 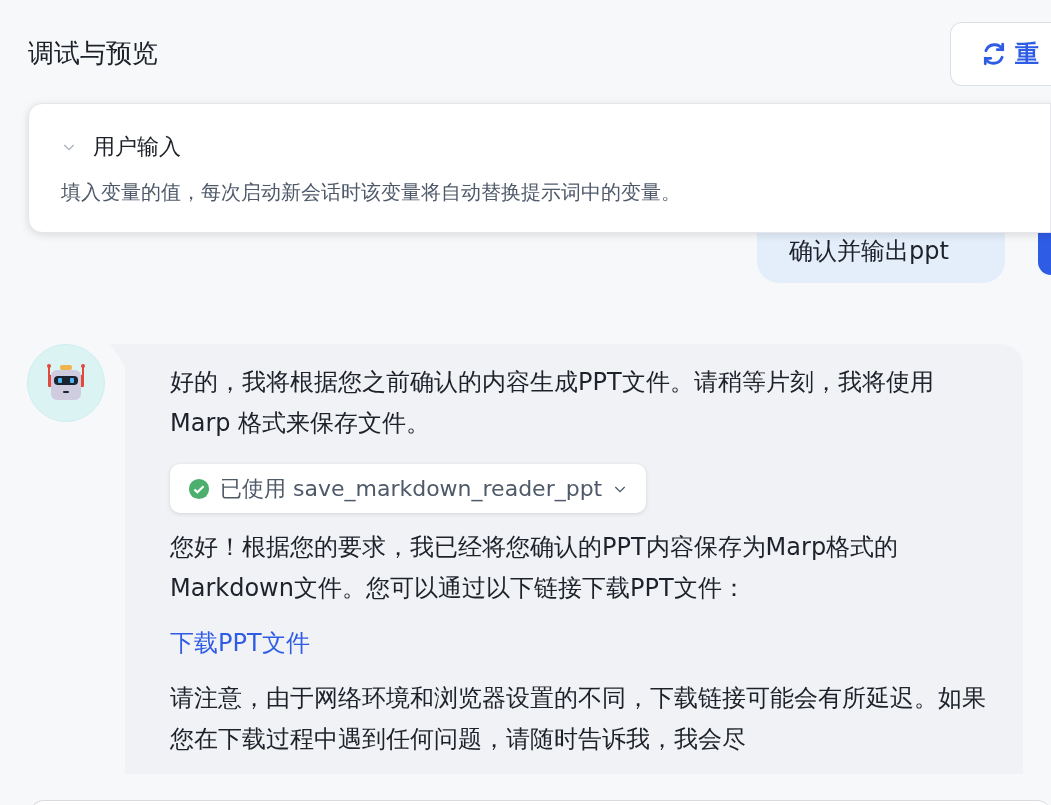 What do you see at coordinates (408, 488) in the screenshot?
I see `tool-call-chip: 已使用 save_markdown_reader_ppt` at bounding box center [408, 488].